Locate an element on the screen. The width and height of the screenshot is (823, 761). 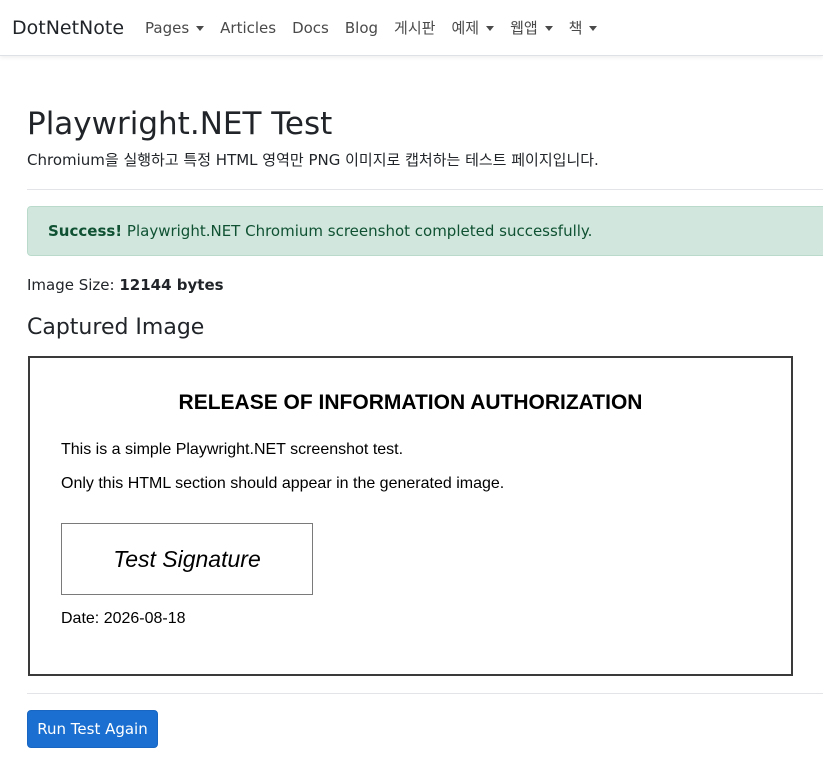
signature-box: Test Signature is located at coordinates (187, 559).